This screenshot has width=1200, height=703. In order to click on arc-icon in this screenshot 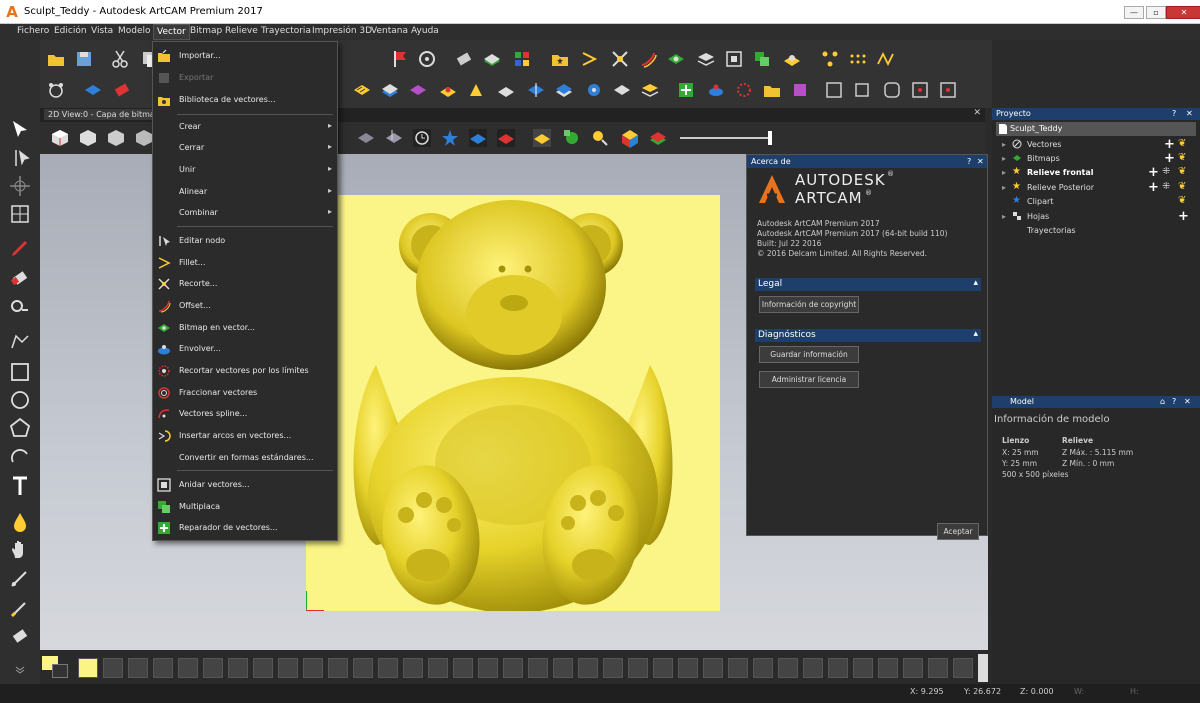, I will do `click(20, 456)`.